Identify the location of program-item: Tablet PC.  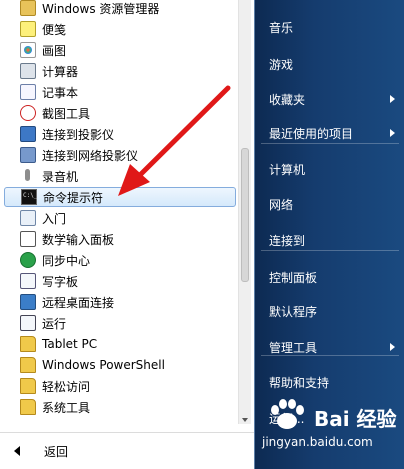
(120, 344).